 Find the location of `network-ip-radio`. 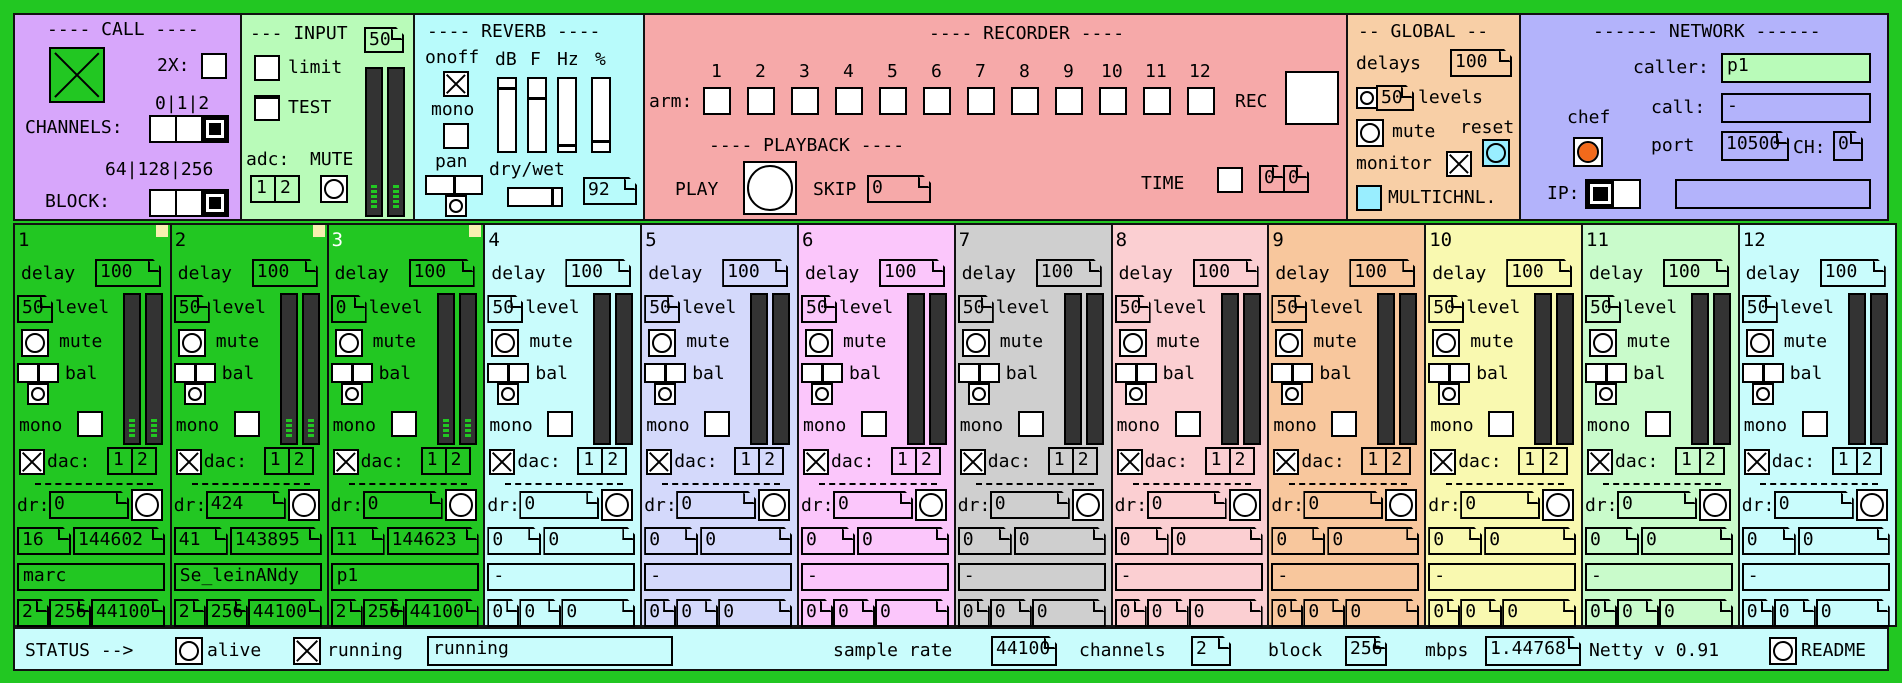

network-ip-radio is located at coordinates (1613, 194).